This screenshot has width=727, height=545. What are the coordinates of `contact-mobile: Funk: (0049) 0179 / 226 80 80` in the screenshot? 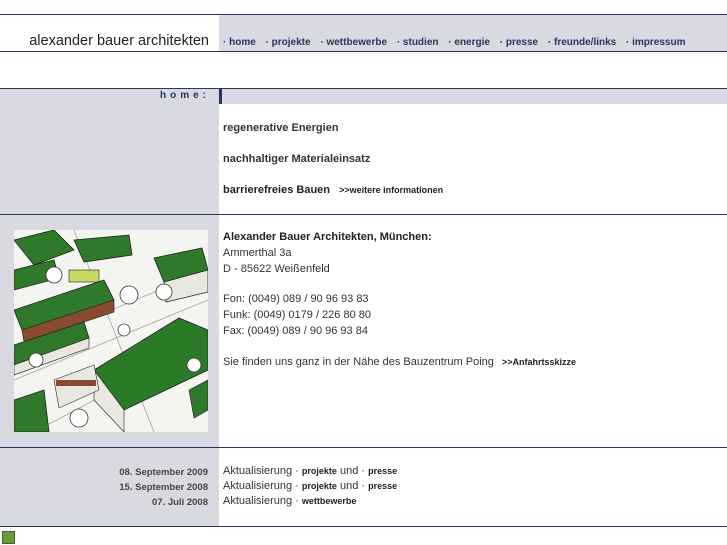 It's located at (297, 315).